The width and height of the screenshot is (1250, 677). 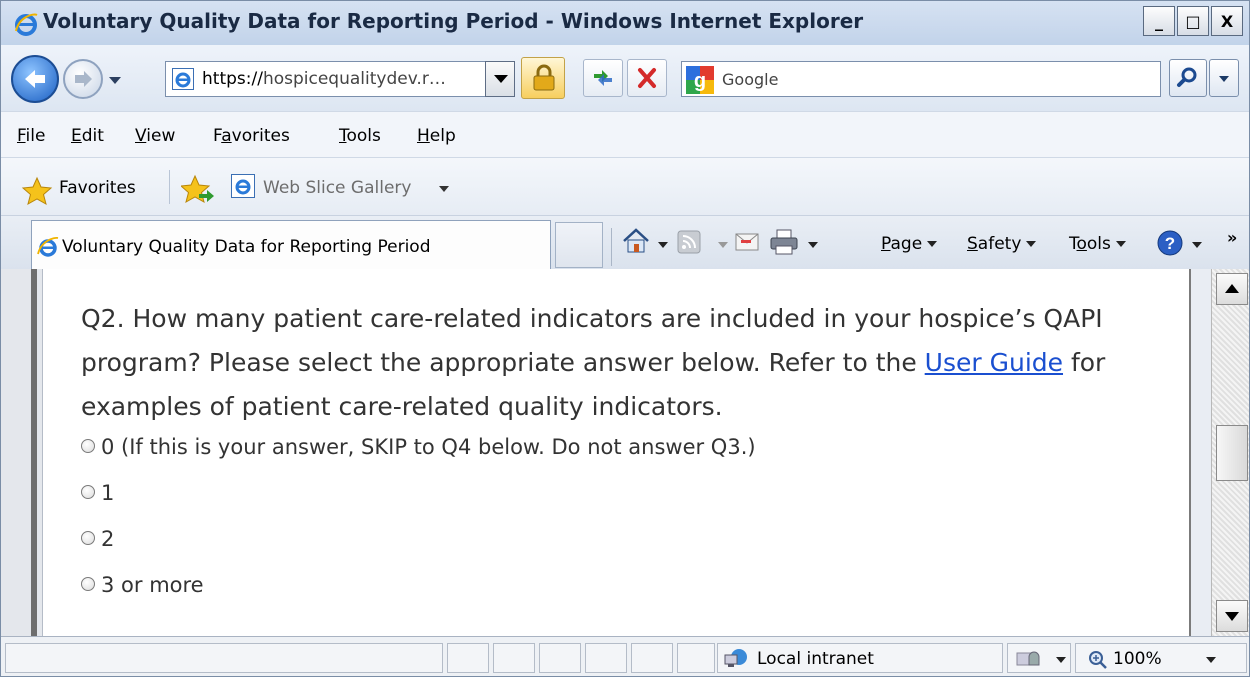 I want to click on stop-x-icon, so click(x=647, y=78).